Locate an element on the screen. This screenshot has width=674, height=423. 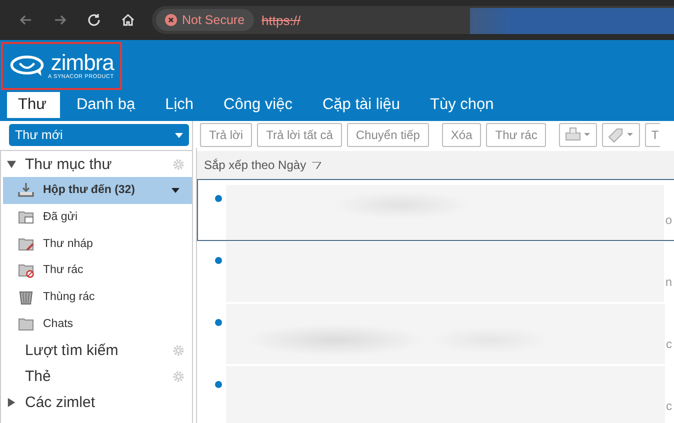
tab: Công việc is located at coordinates (259, 105).